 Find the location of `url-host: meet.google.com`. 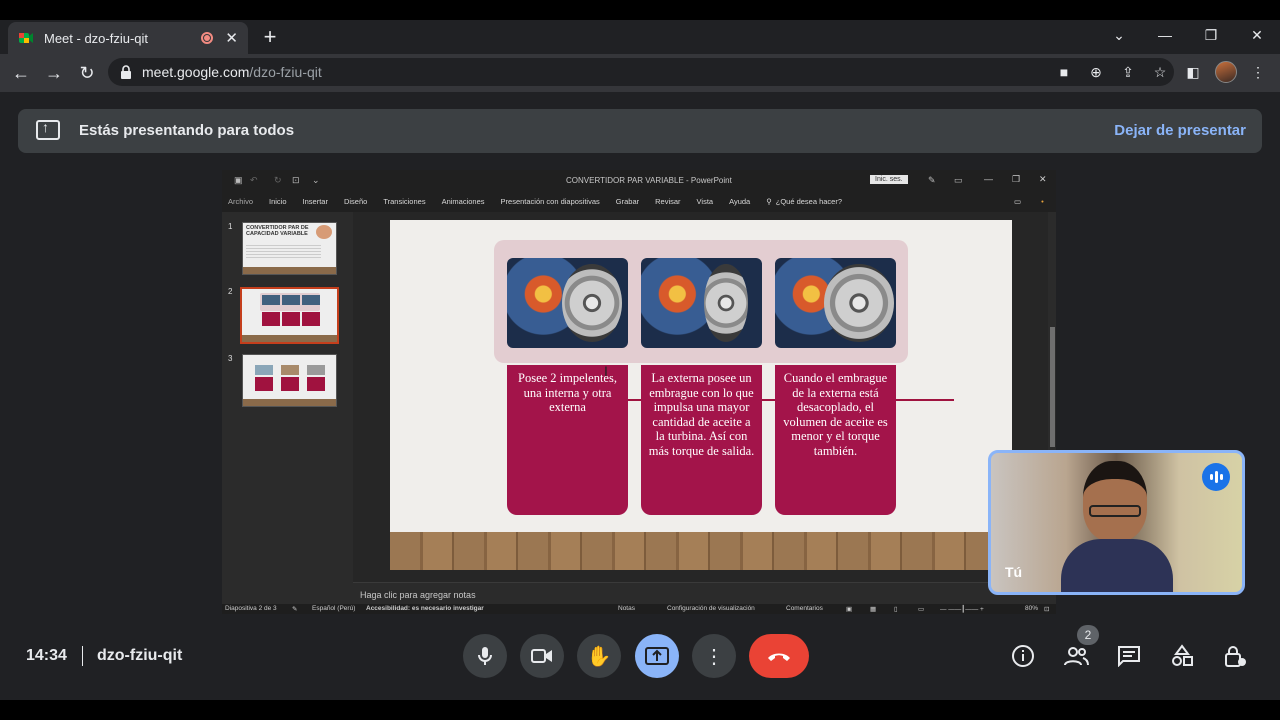

url-host: meet.google.com is located at coordinates (196, 72).